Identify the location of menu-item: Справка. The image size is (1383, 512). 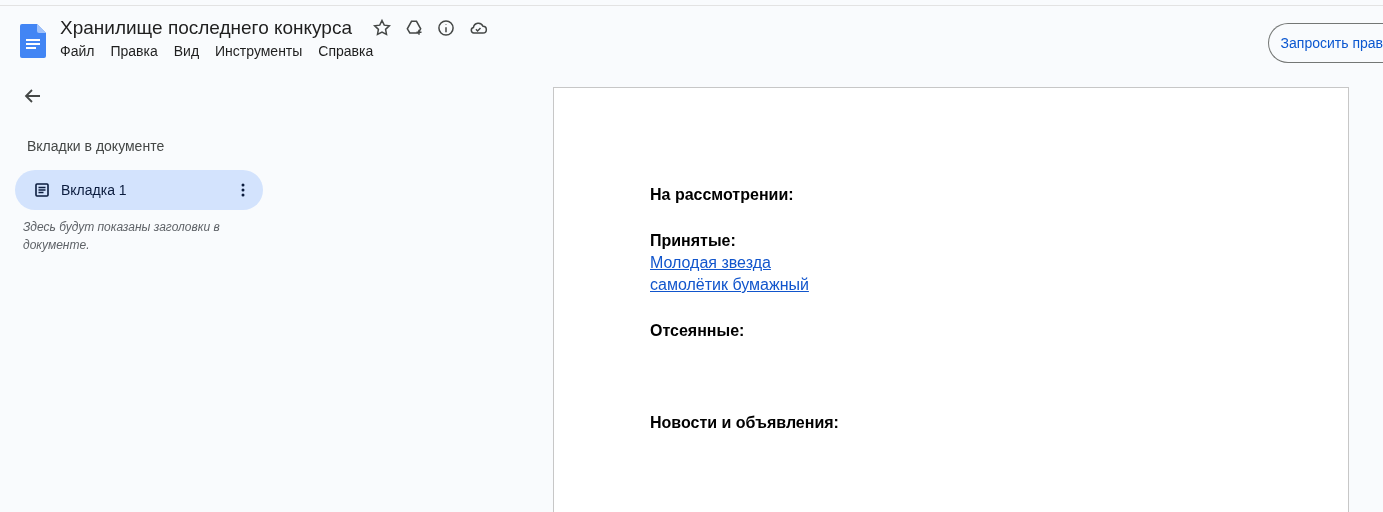
(346, 51).